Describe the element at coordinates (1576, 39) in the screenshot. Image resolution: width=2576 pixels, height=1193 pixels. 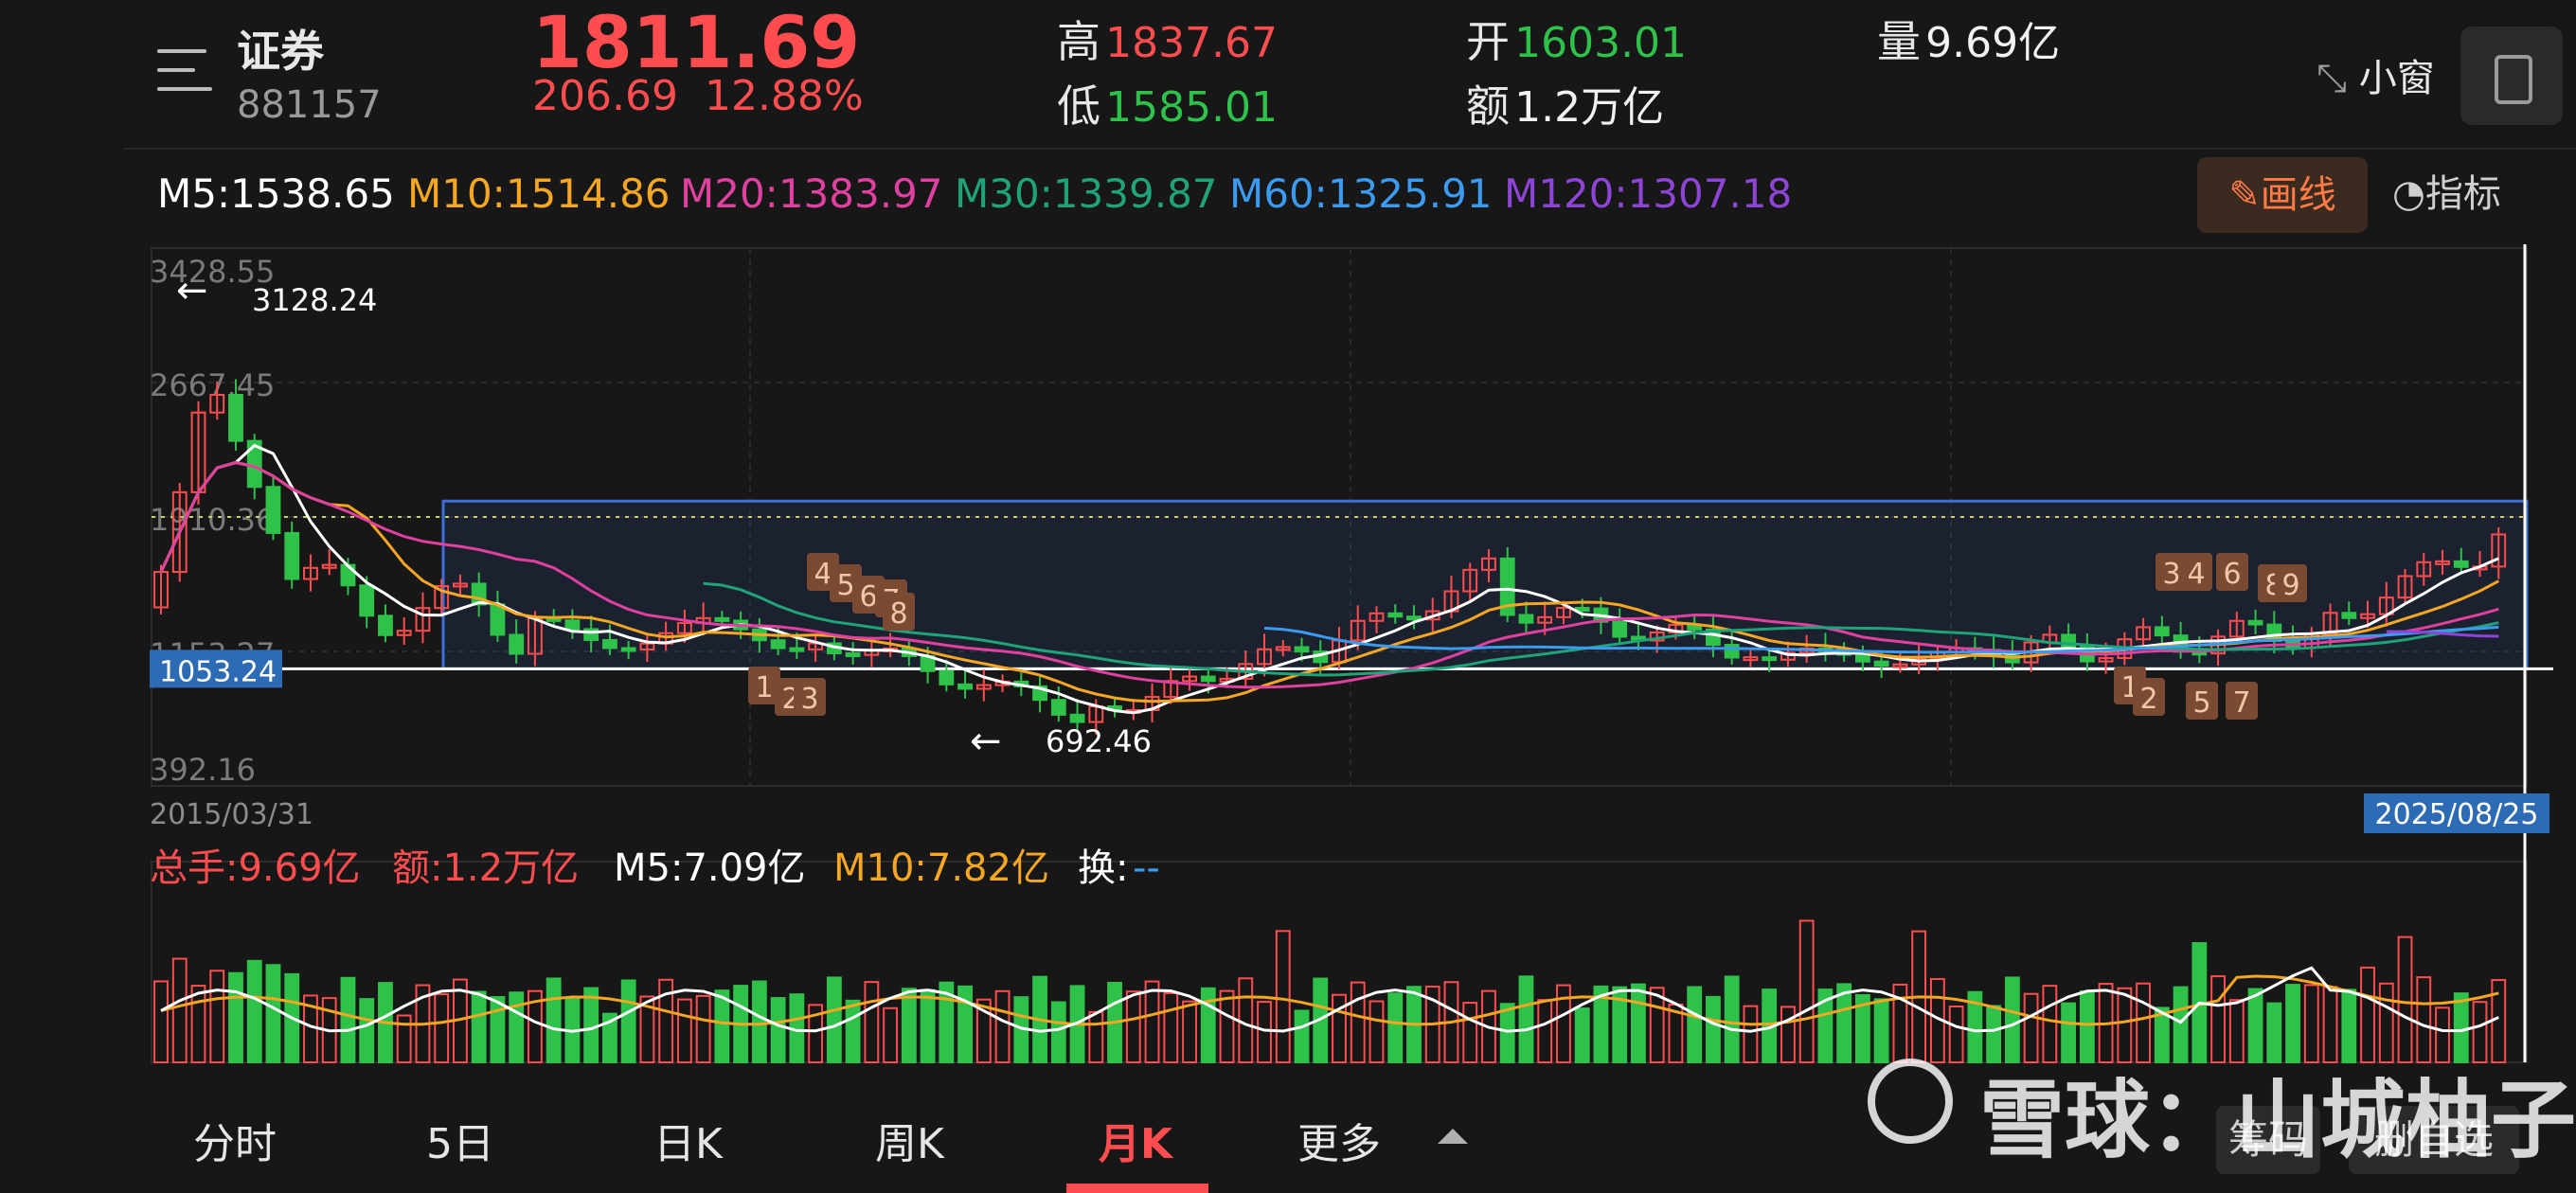
I see `open-stat: 开 1603.01` at that location.